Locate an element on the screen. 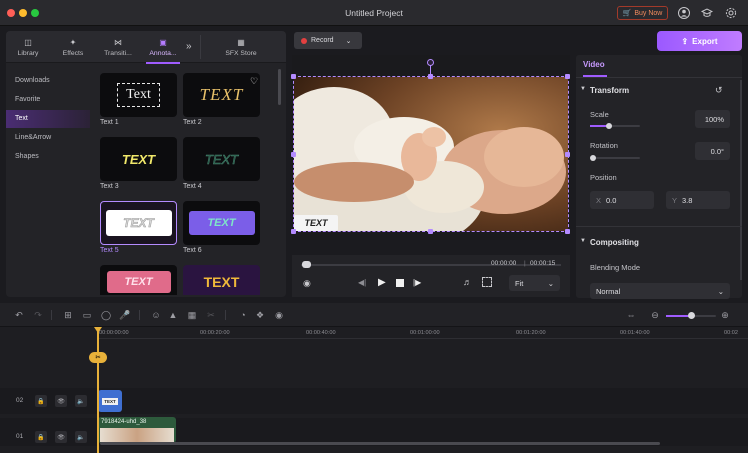 Image resolution: width=748 pixels, height=453 pixels. blending-mode-select: Normal ⌄ is located at coordinates (660, 291).